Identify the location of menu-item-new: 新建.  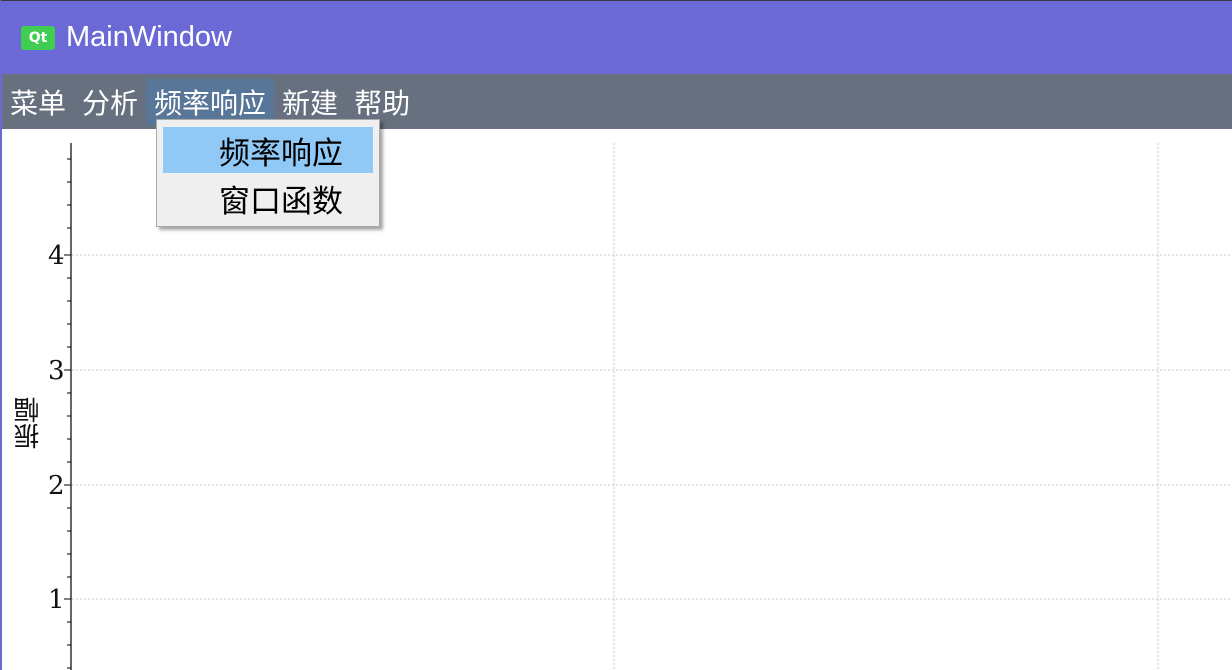
(310, 102).